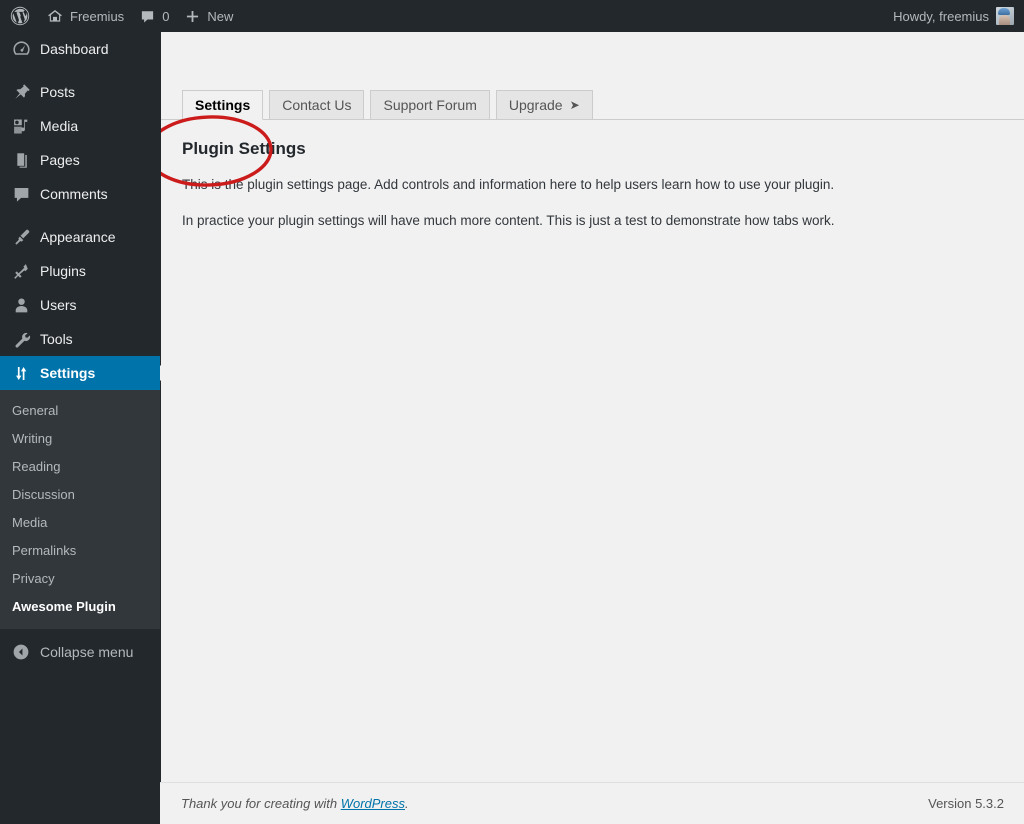 This screenshot has height=824, width=1024. What do you see at coordinates (1005, 16) in the screenshot?
I see `avatar` at bounding box center [1005, 16].